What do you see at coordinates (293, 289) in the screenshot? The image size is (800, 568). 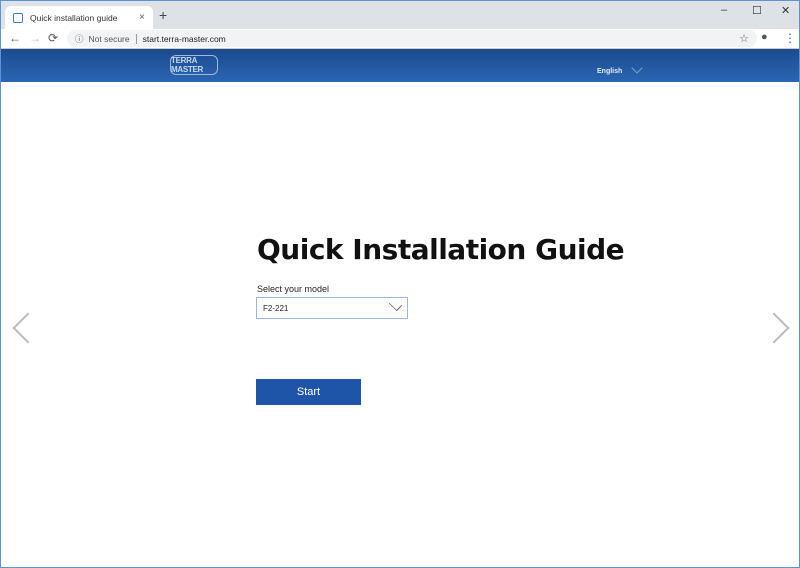 I see `model-label: Select your model` at bounding box center [293, 289].